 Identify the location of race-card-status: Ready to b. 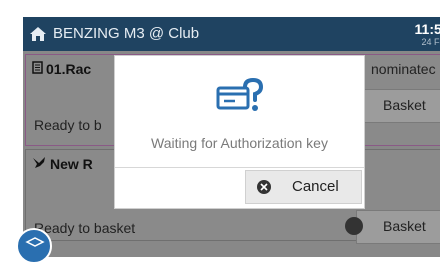
(68, 125).